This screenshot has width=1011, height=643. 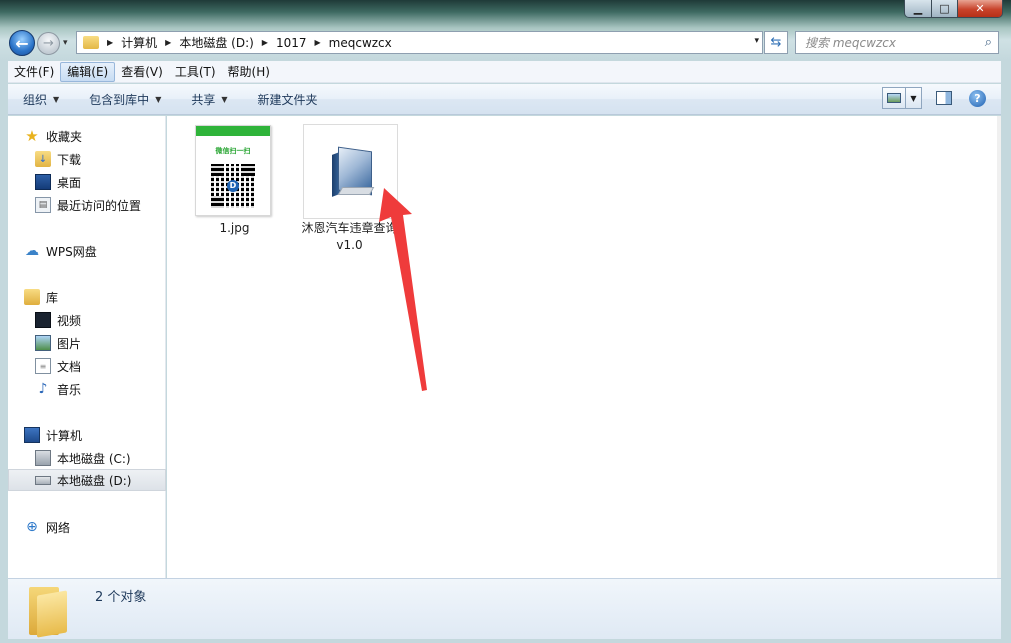 I want to click on new-folder-label: 新建文件夹, so click(x=287, y=99).